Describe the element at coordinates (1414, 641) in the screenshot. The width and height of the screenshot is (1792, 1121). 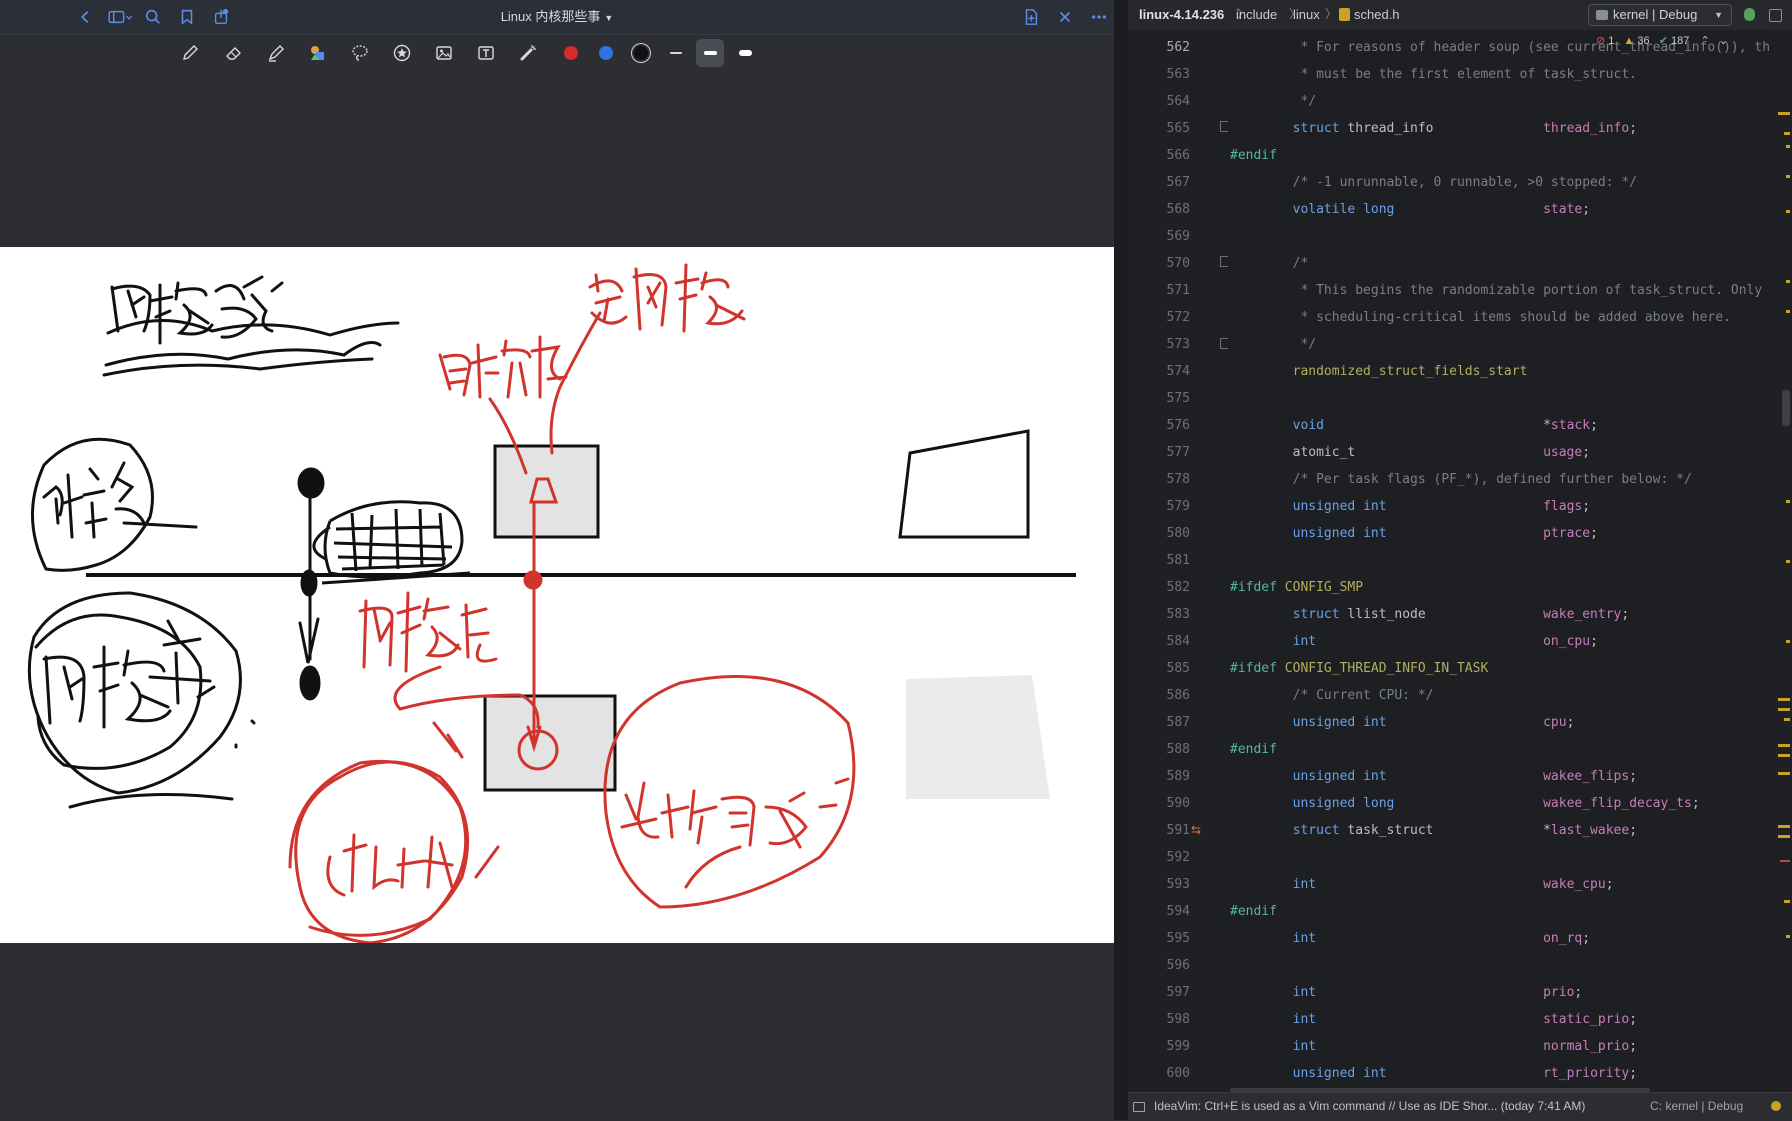
I see `code-line: int on_cpu;` at that location.